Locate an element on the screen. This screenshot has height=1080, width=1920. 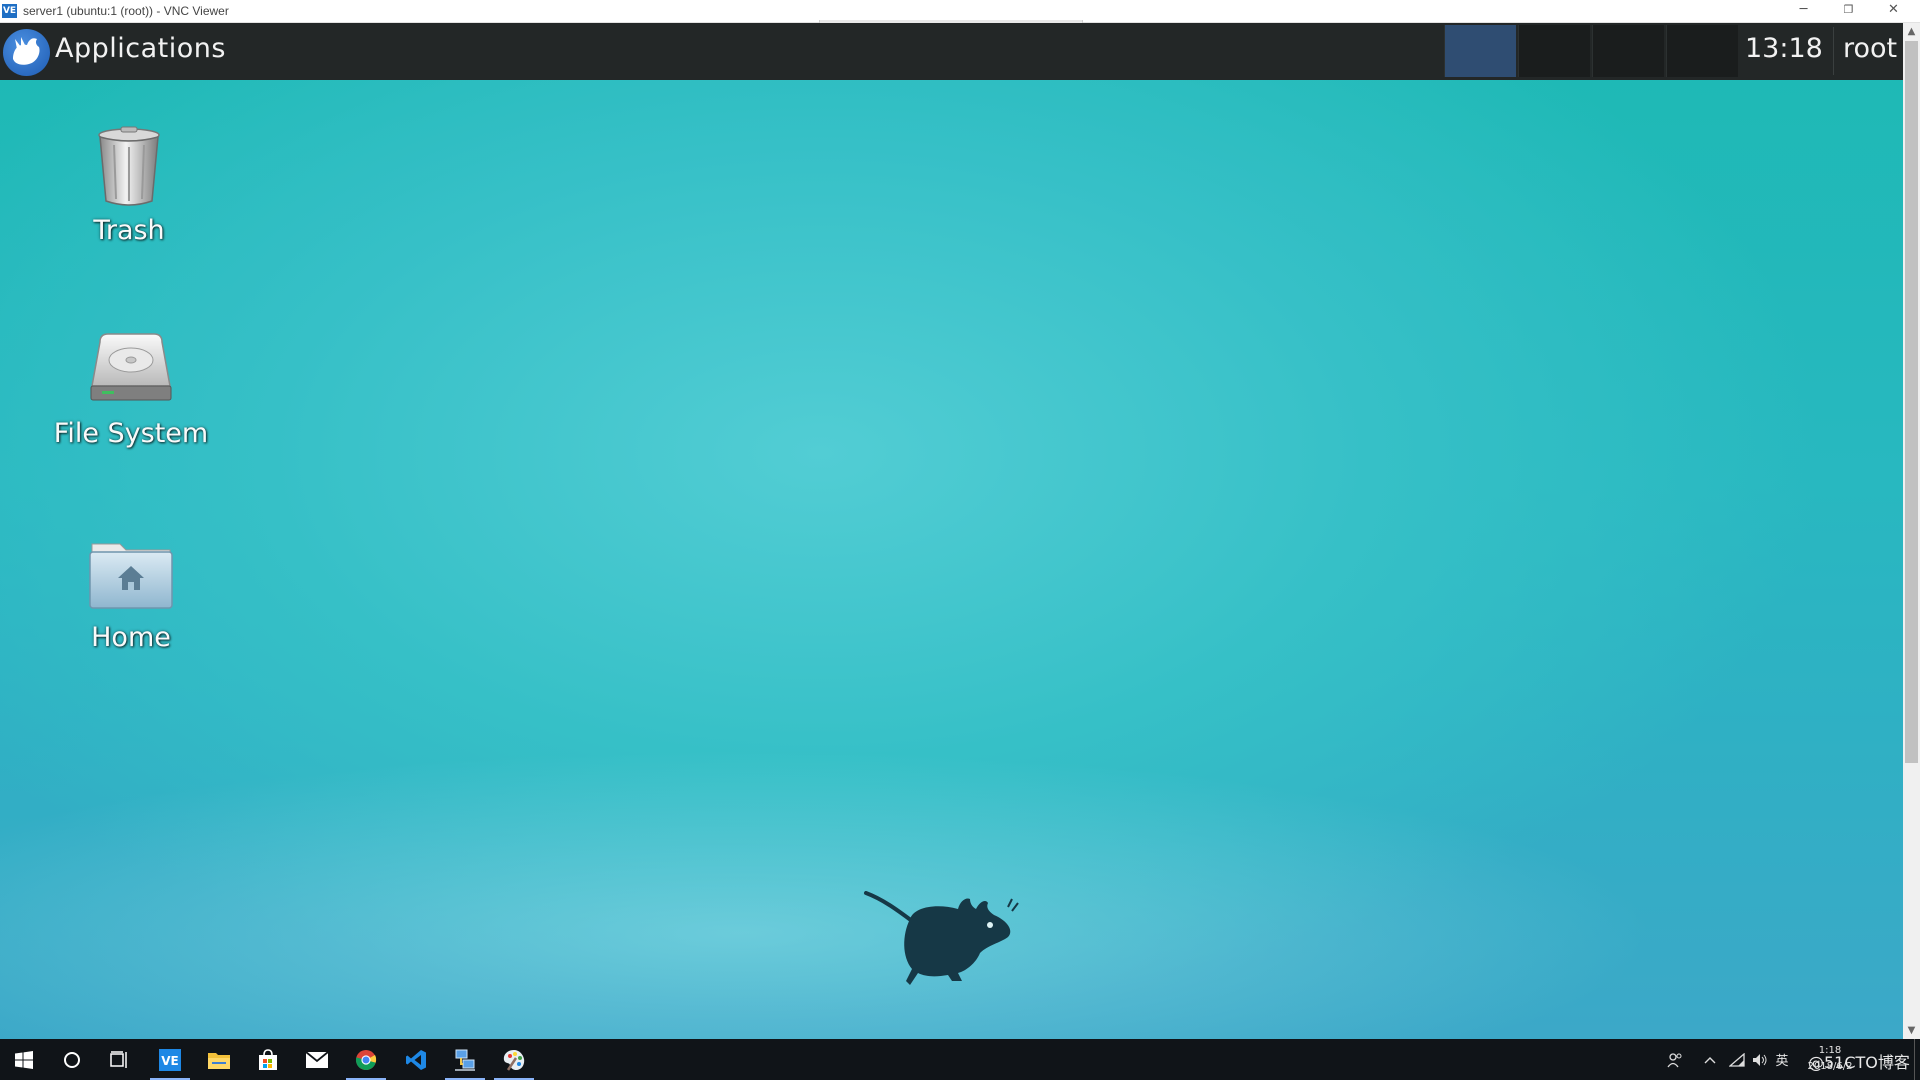
taskbar-vscode is located at coordinates (416, 1059).